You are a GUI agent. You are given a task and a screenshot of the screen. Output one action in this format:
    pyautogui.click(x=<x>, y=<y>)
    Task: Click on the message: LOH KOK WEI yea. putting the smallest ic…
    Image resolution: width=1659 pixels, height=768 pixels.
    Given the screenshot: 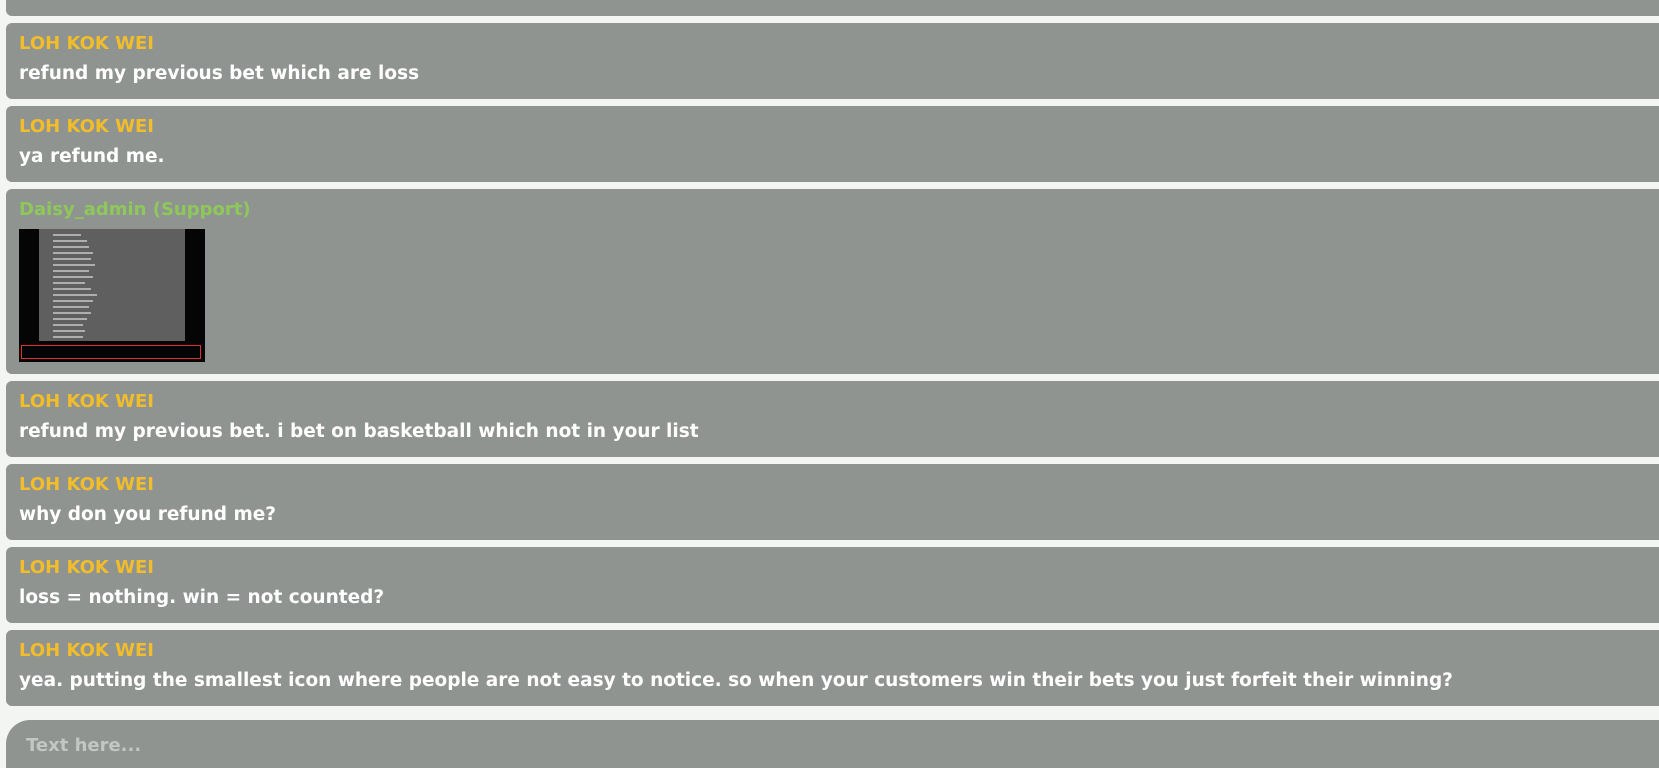 What is the action you would take?
    pyautogui.click(x=832, y=668)
    